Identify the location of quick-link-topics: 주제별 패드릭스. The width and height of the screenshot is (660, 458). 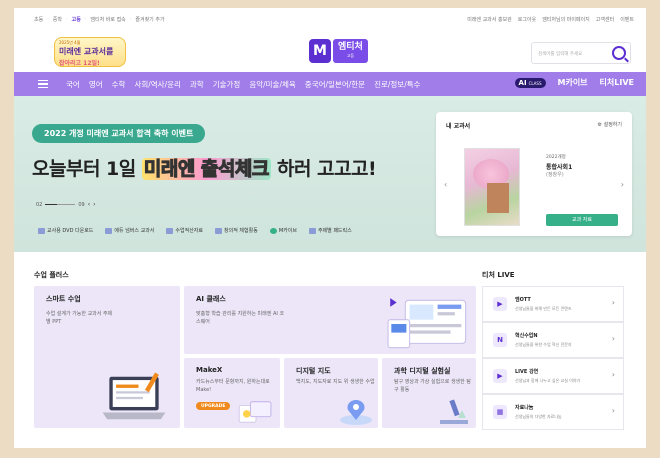
(330, 230).